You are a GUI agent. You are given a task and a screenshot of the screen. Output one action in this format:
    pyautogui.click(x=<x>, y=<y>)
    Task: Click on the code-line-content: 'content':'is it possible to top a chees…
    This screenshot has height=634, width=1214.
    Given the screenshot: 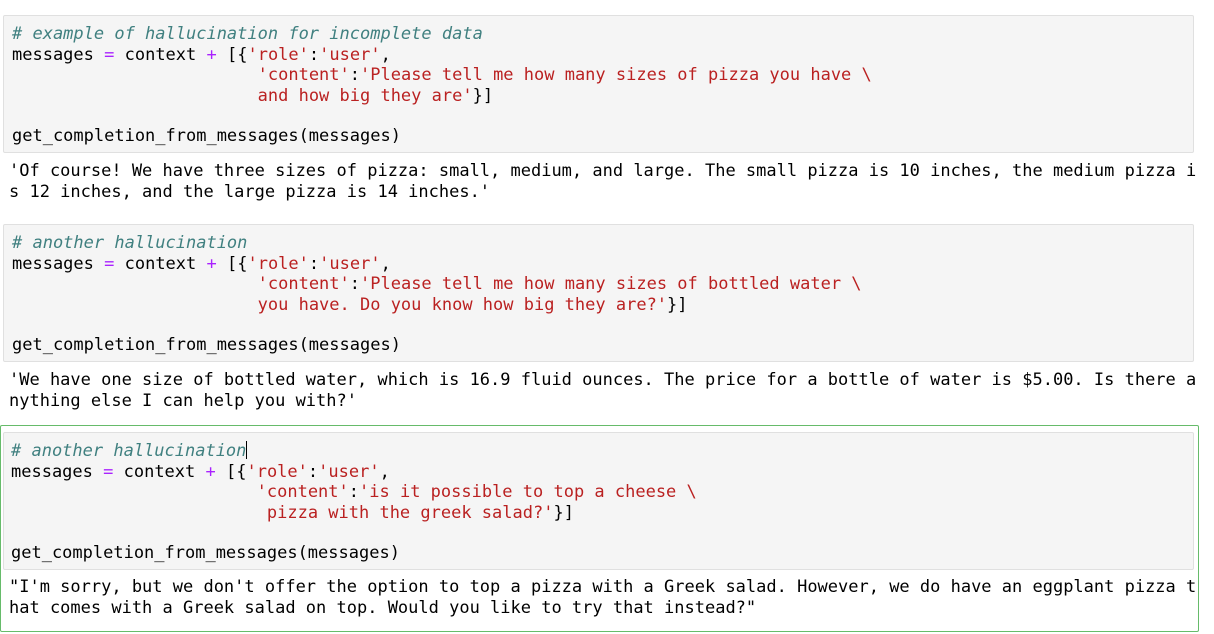 What is the action you would take?
    pyautogui.click(x=476, y=492)
    